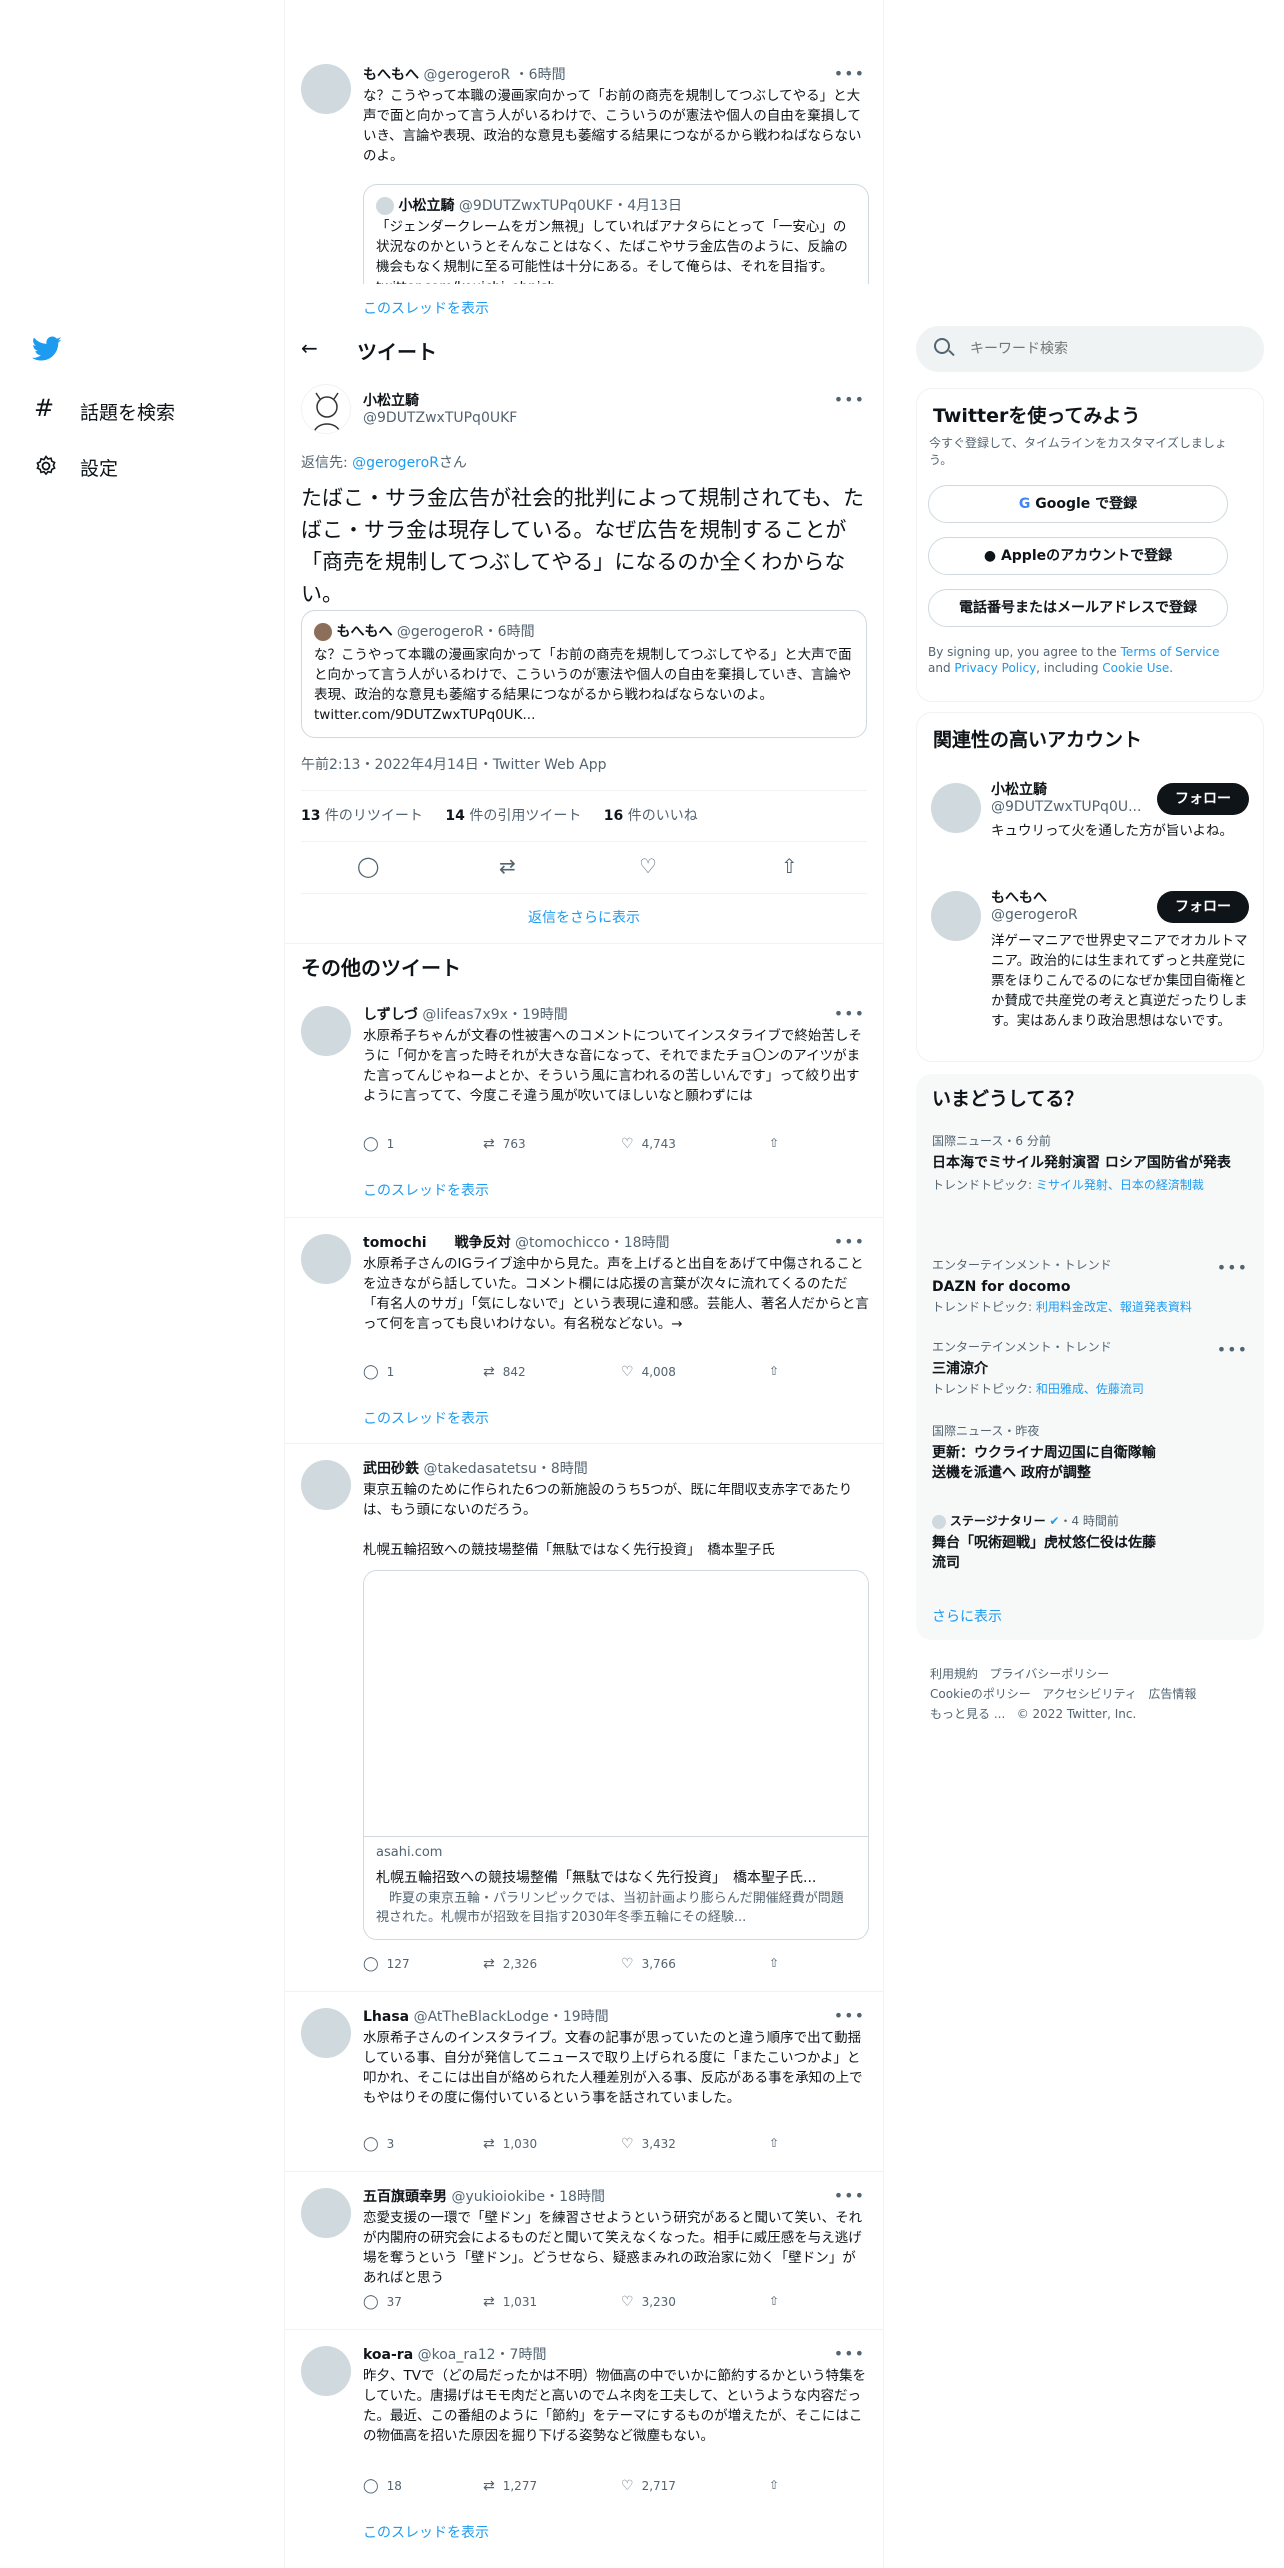 The image size is (1284, 2568). What do you see at coordinates (648, 2486) in the screenshot?
I see `like-button: ♡ 2,717` at bounding box center [648, 2486].